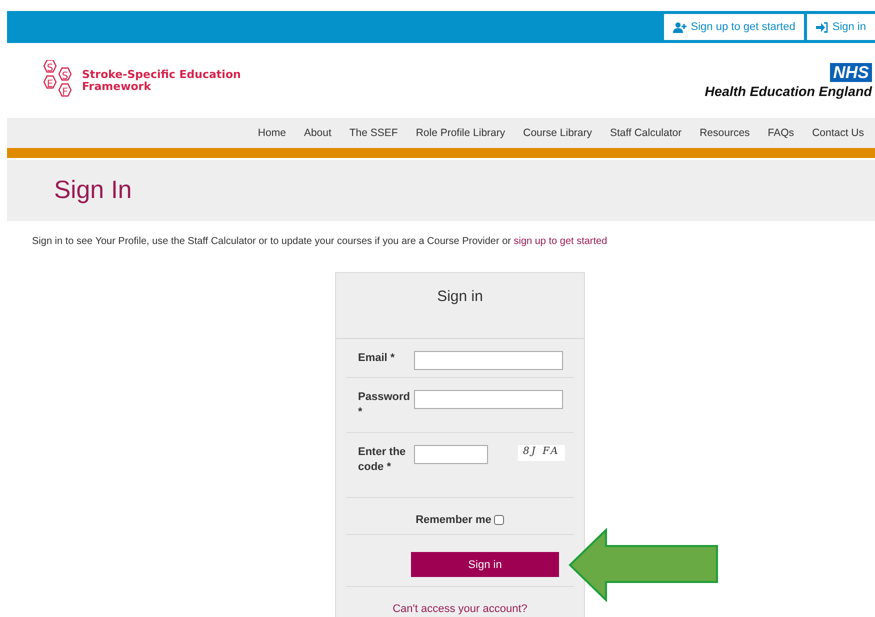  I want to click on sign-in-link: Sign in, so click(841, 27).